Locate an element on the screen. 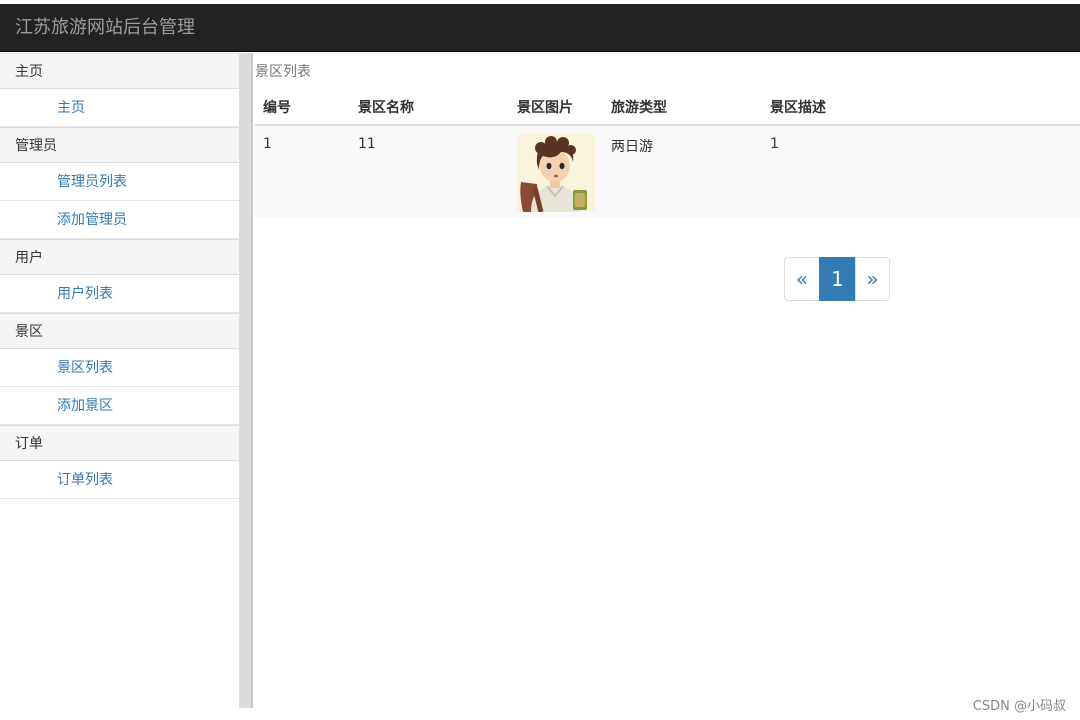 This screenshot has height=720, width=1080. cell-image is located at coordinates (556, 171).